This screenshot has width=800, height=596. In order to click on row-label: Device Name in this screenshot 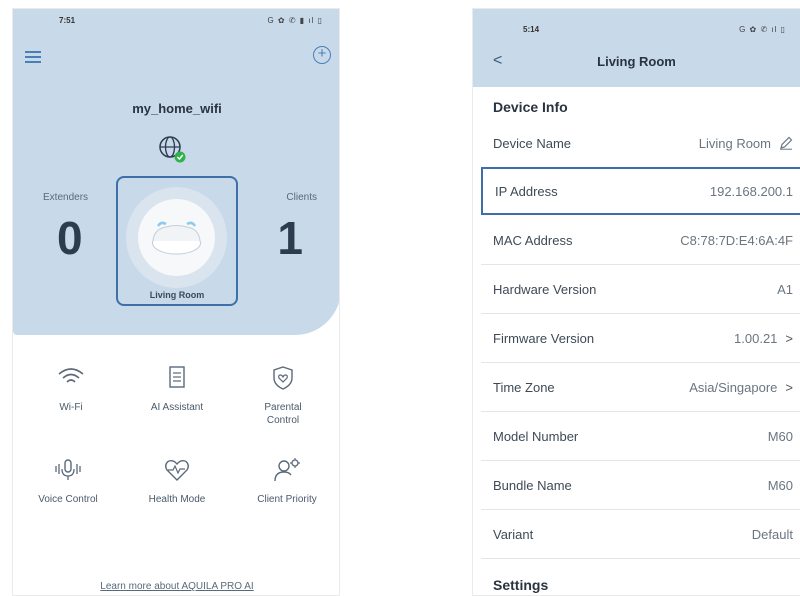, I will do `click(532, 143)`.